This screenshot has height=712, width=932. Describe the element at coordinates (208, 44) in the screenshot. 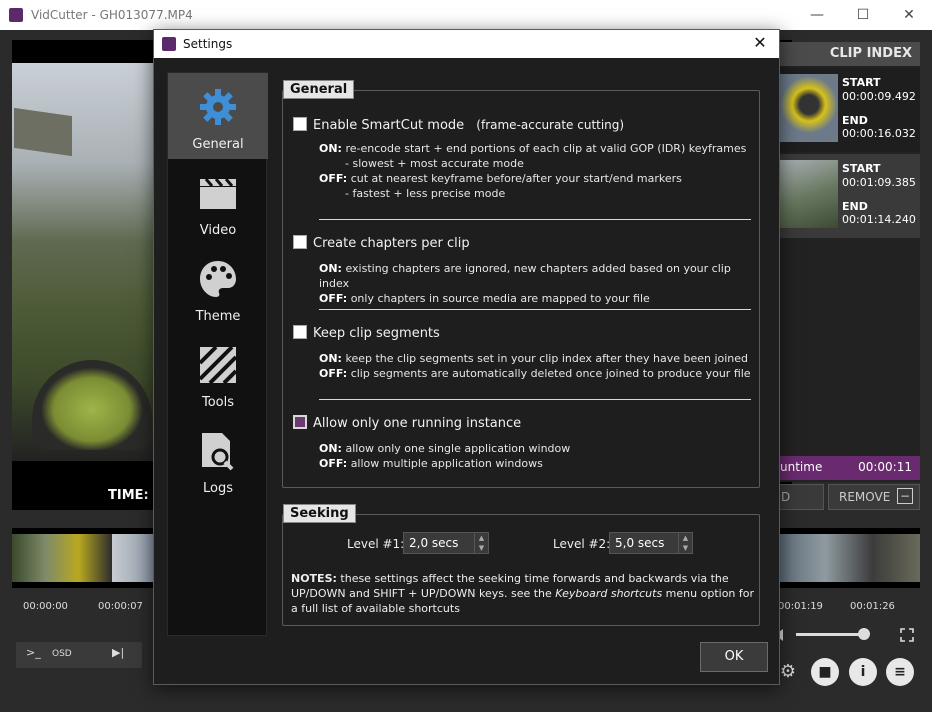

I see `dialog-title: Settings` at that location.